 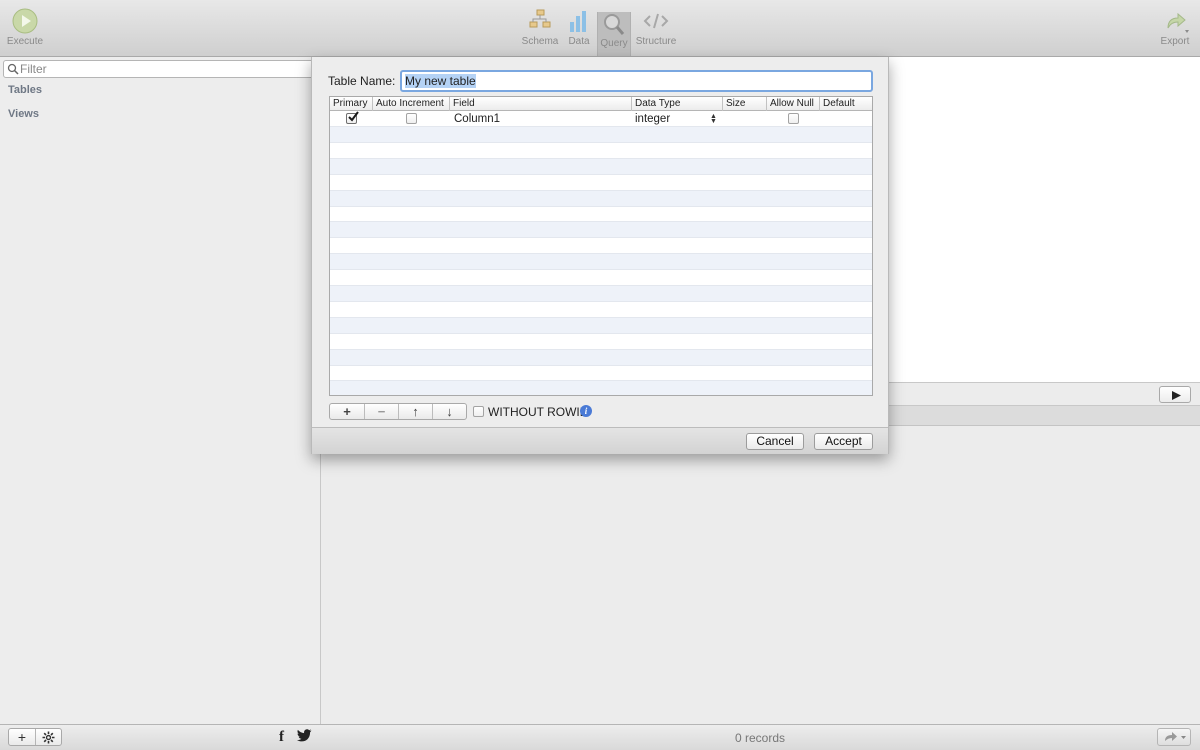 I want to click on share-arrow-icon, so click(x=1175, y=736).